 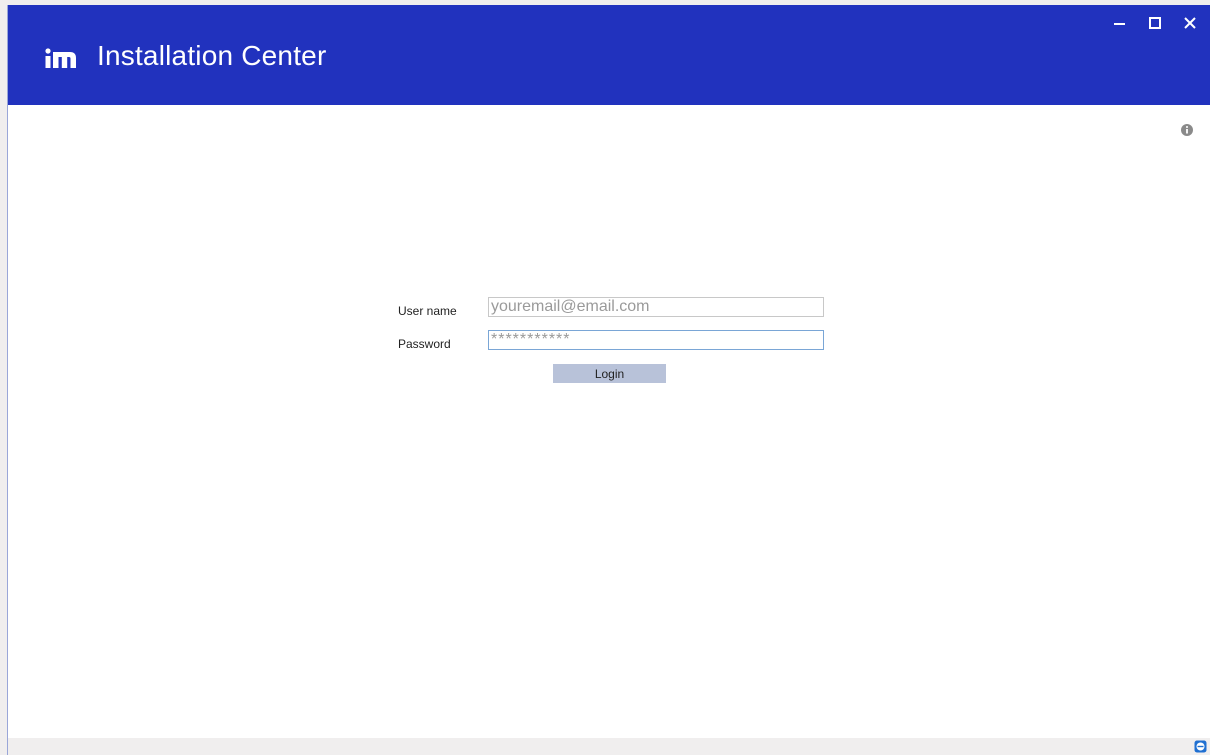 I want to click on remote-session-icon, so click(x=1200, y=746).